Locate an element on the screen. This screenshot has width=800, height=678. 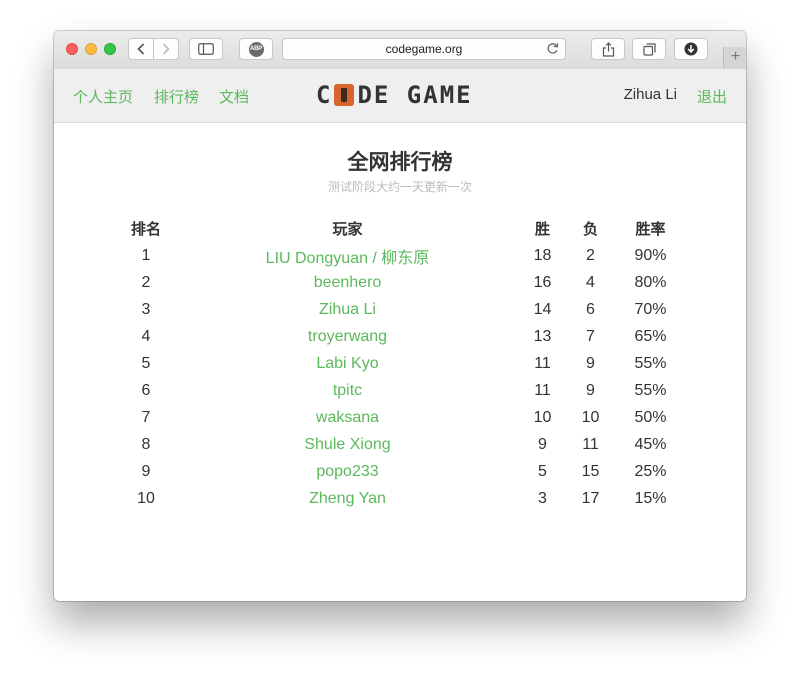
player-link: troyerwang is located at coordinates (347, 336).